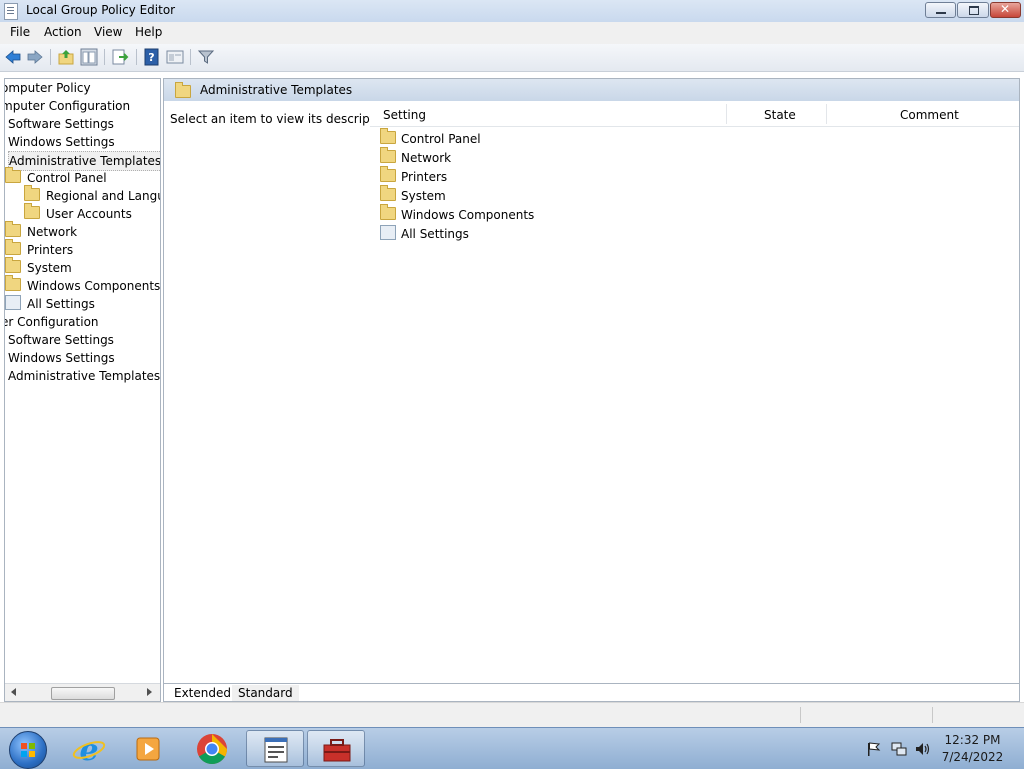 The height and width of the screenshot is (771, 1024). I want to click on list-item: Control Panel, so click(430, 138).